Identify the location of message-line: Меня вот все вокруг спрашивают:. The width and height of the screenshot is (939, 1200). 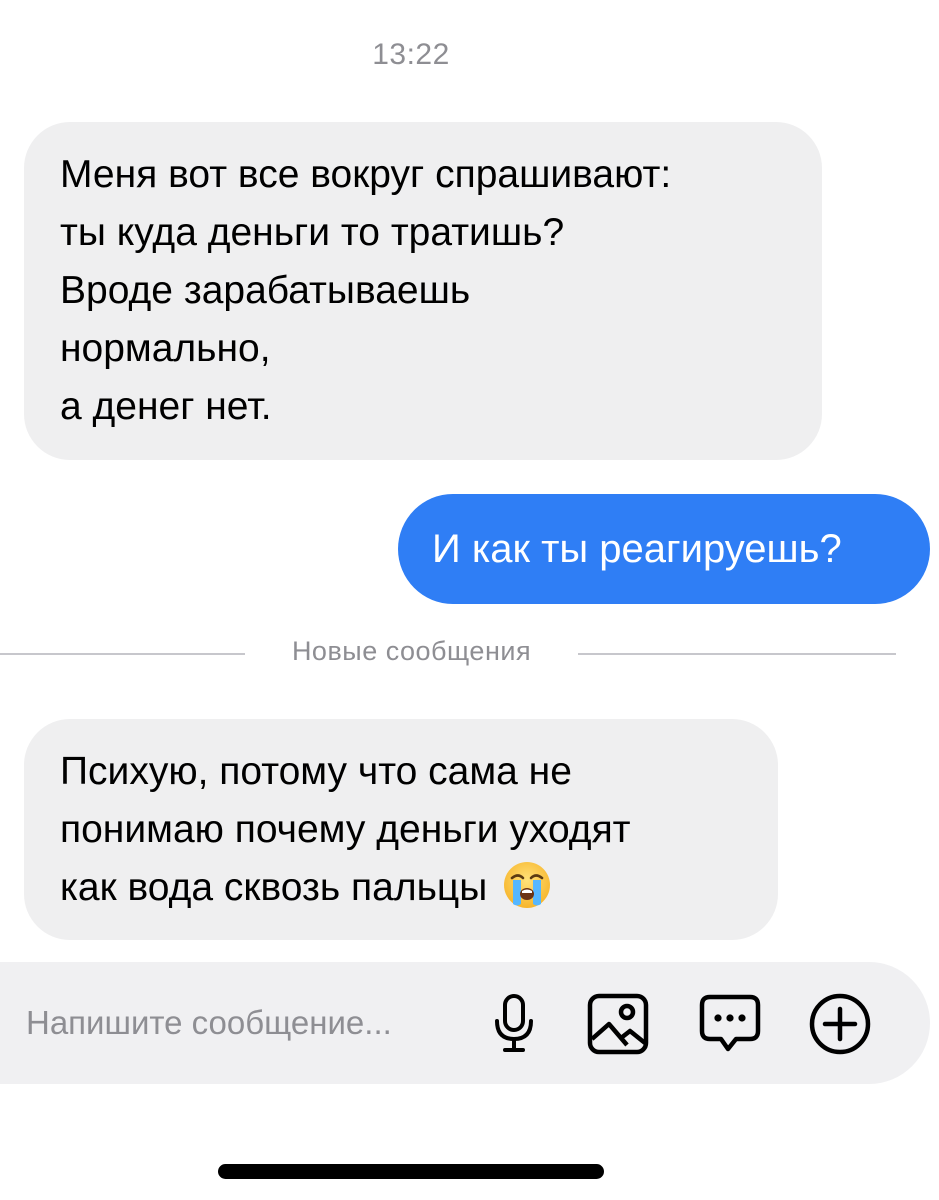
(366, 174).